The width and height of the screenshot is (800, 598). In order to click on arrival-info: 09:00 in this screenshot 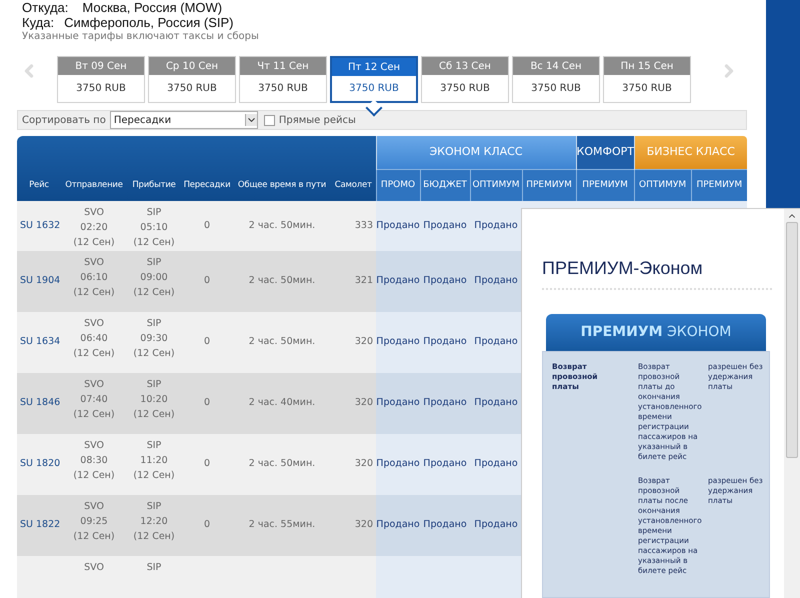, I will do `click(154, 278)`.